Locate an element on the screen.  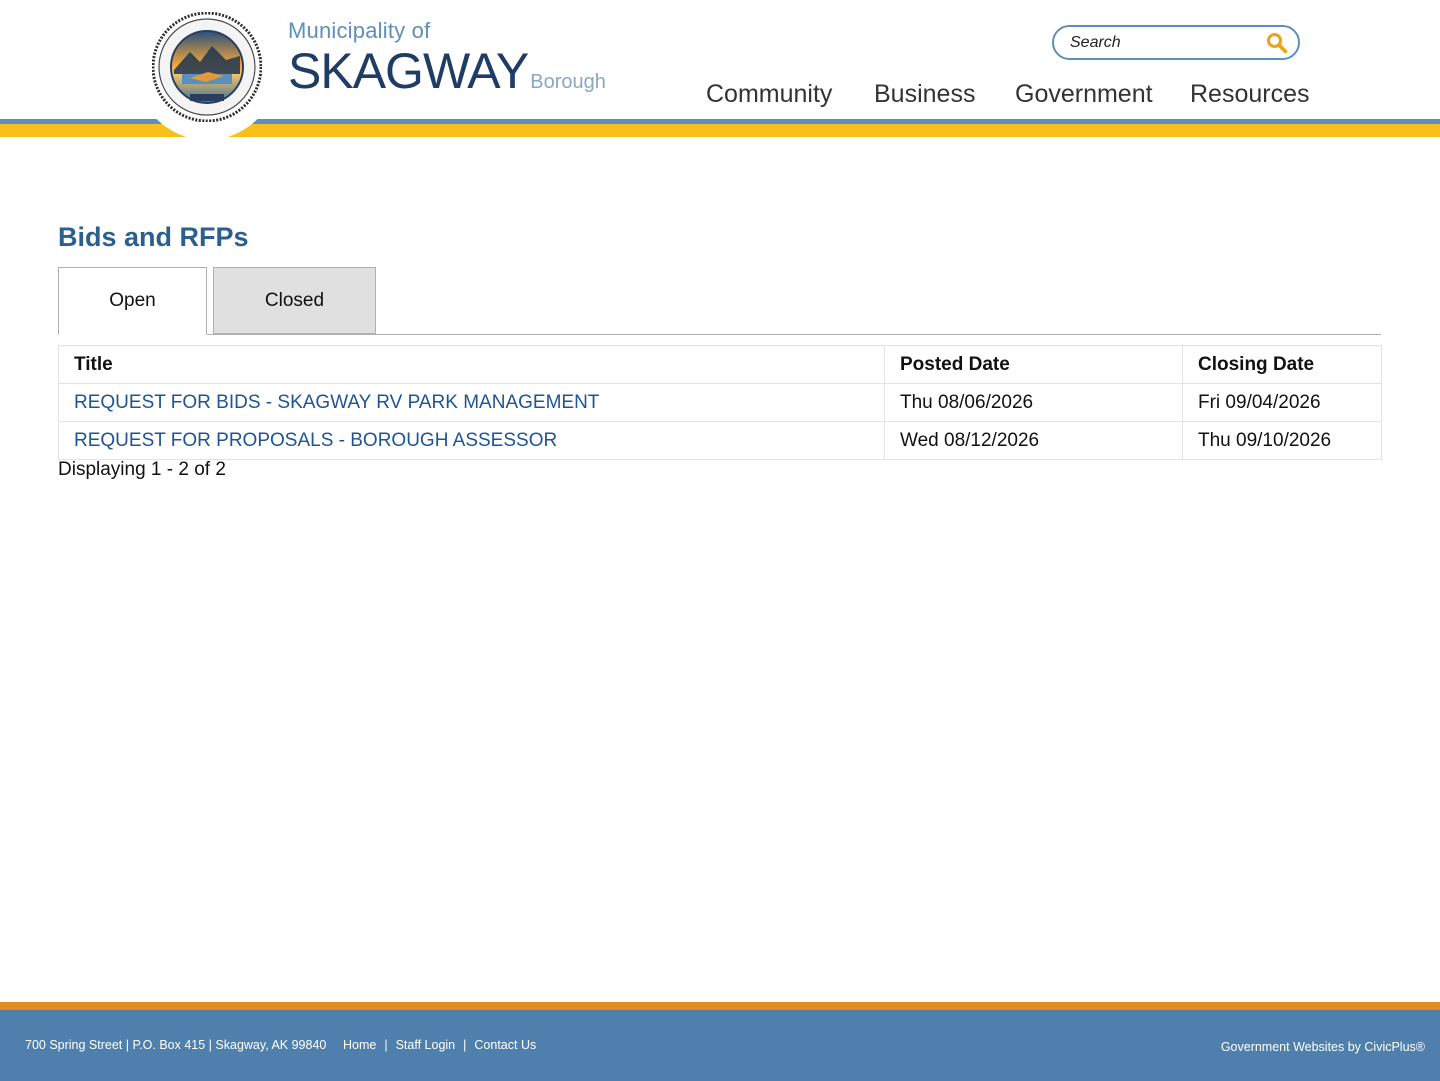
footer-links: Home | Staff Login | Contact Us is located at coordinates (439, 1045).